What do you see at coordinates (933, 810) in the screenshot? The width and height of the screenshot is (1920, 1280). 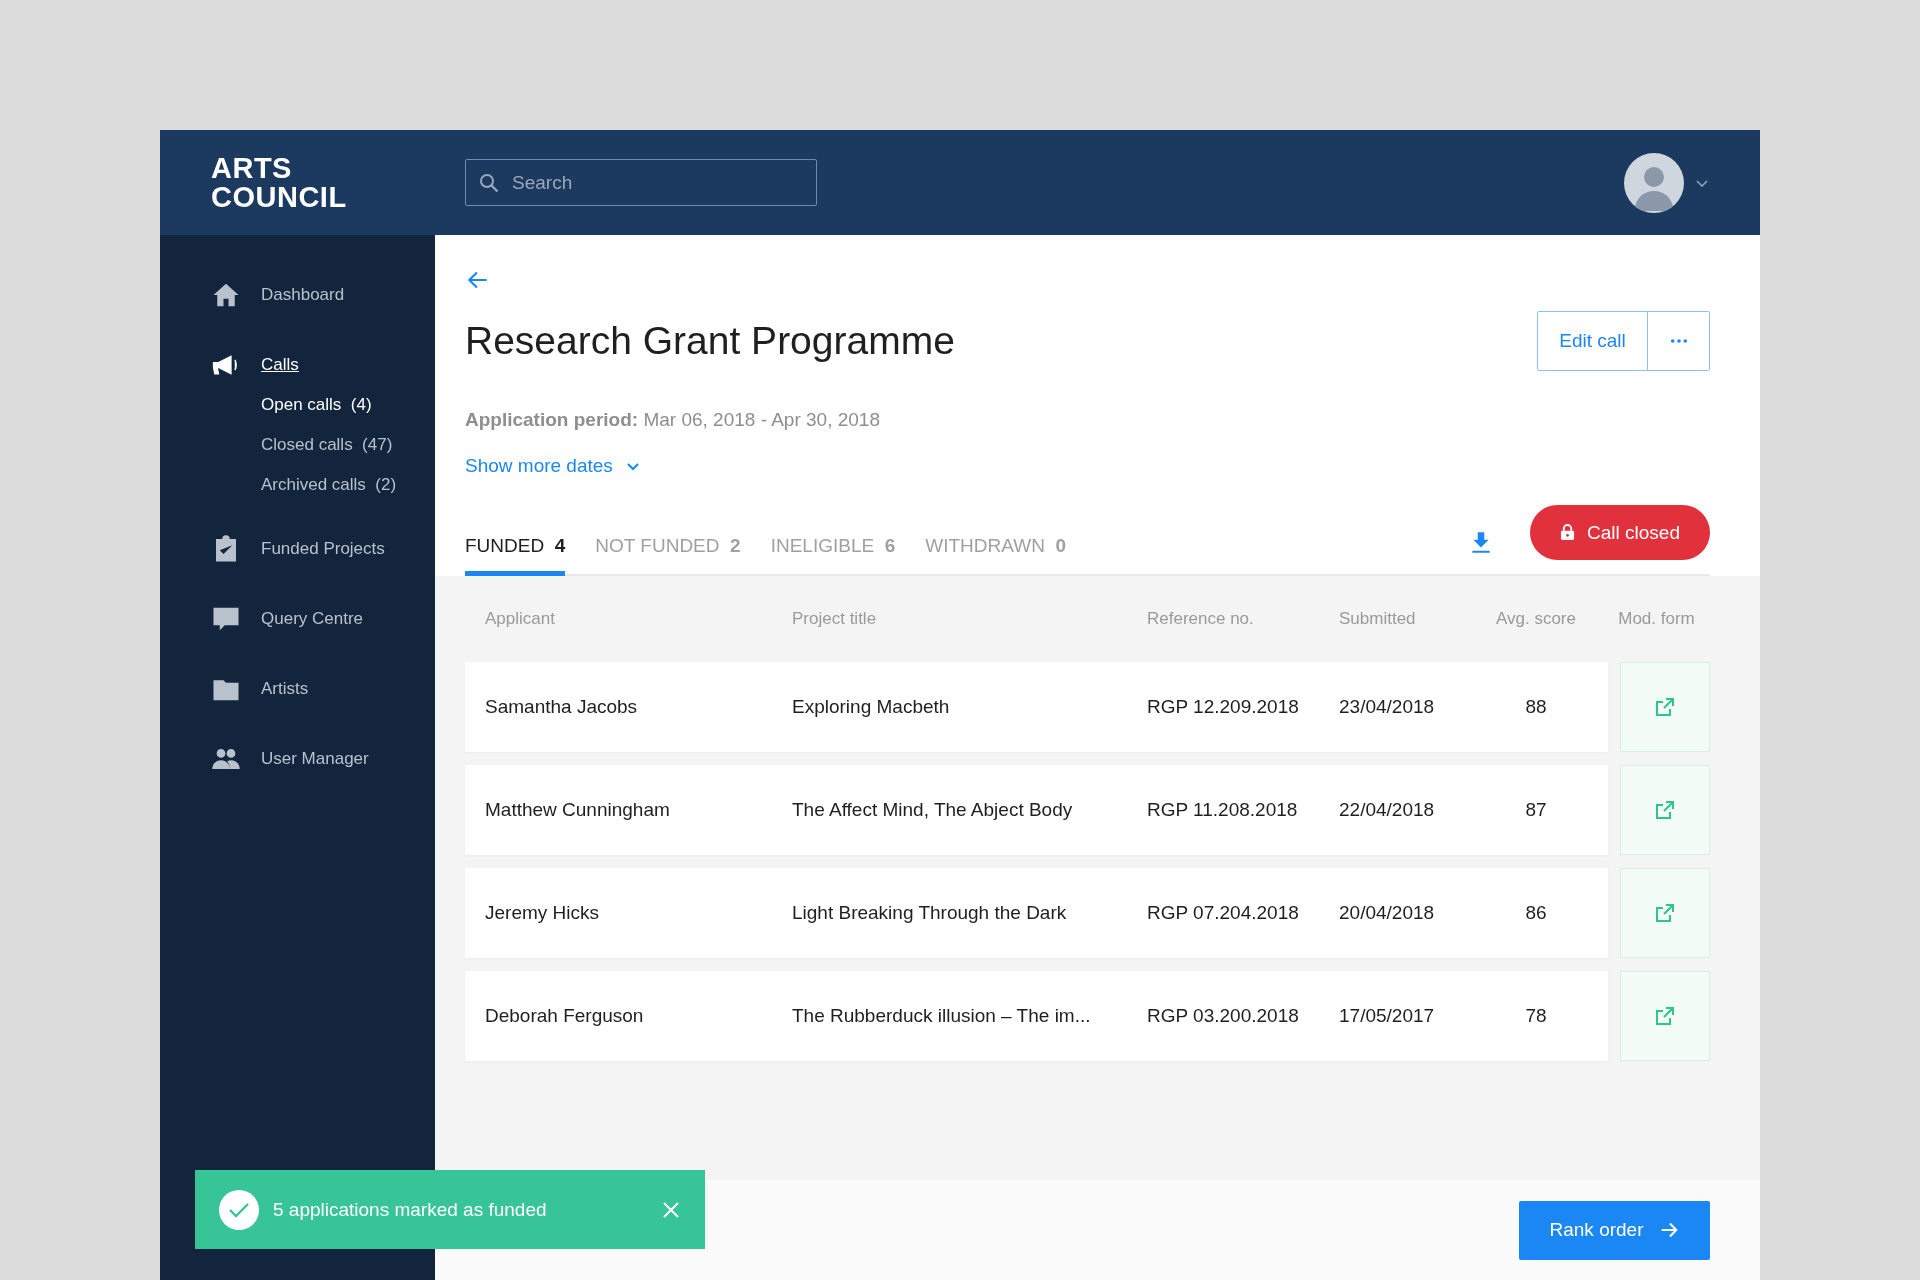 I see `table-cell-text: The Affect Mind, The Abject Body` at bounding box center [933, 810].